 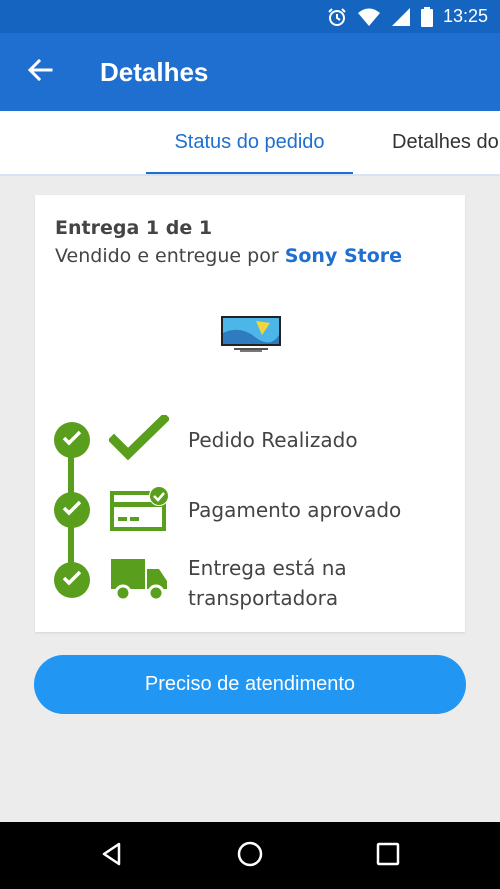 I want to click on step-label: Pedido Realizado, so click(x=273, y=440).